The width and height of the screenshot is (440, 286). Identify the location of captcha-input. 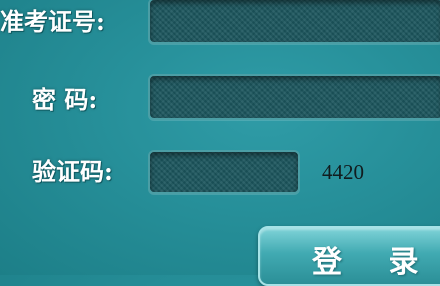
(224, 172).